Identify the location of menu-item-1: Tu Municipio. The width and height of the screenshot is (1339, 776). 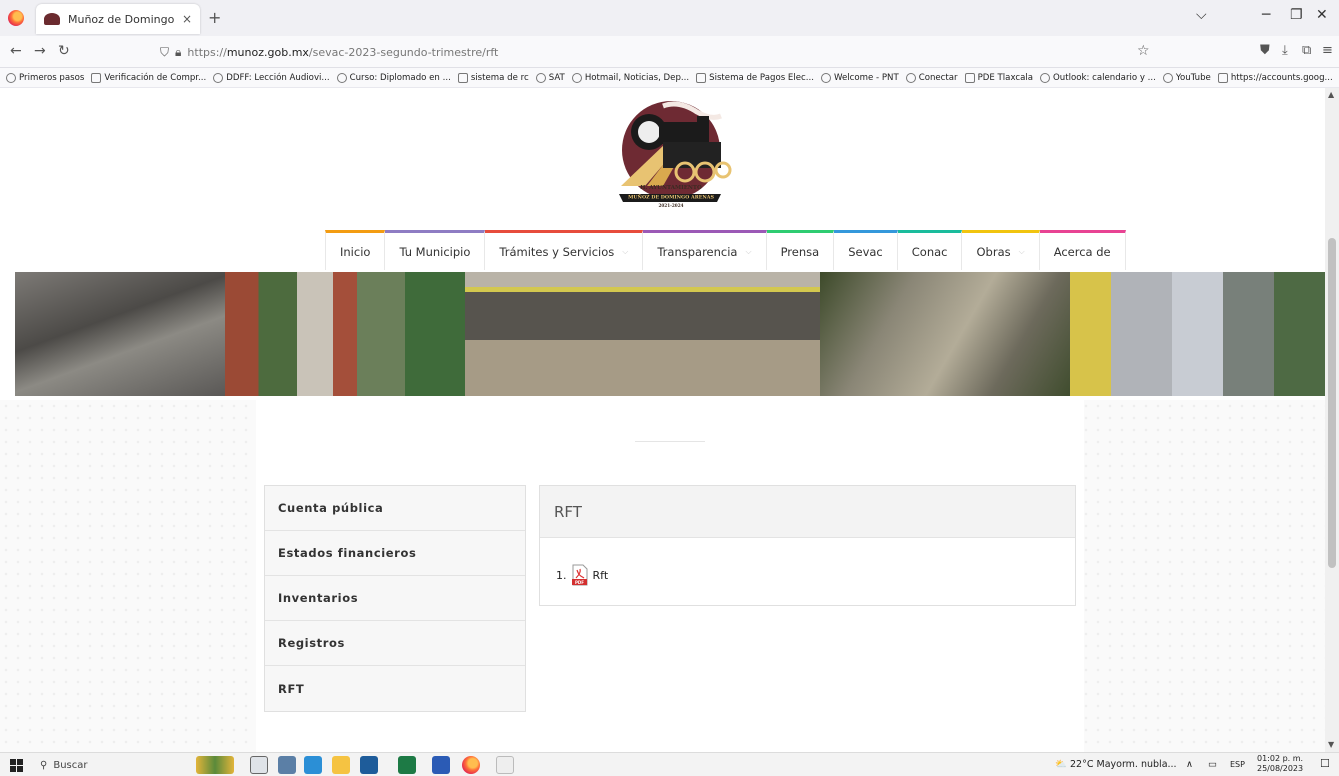
(435, 250).